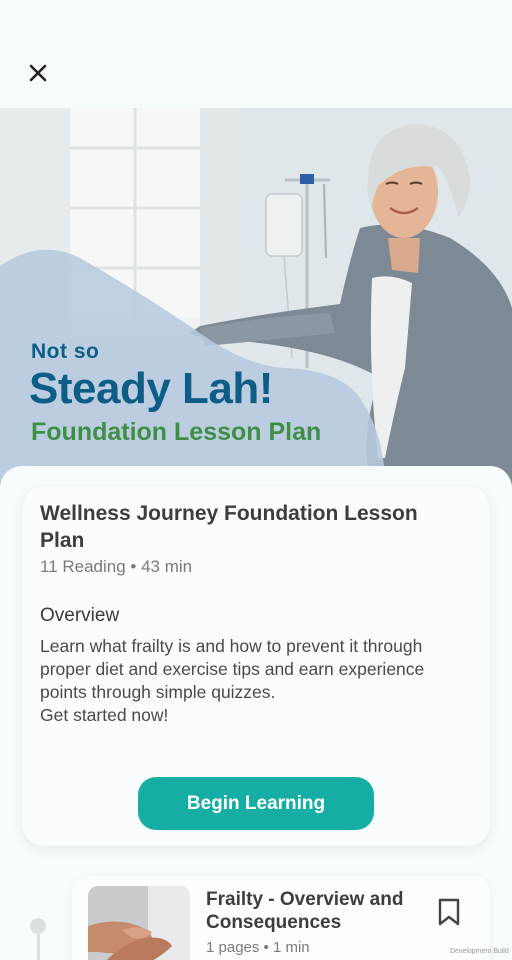 The height and width of the screenshot is (960, 512). What do you see at coordinates (65, 351) in the screenshot?
I see `hero-kicker: Not so` at bounding box center [65, 351].